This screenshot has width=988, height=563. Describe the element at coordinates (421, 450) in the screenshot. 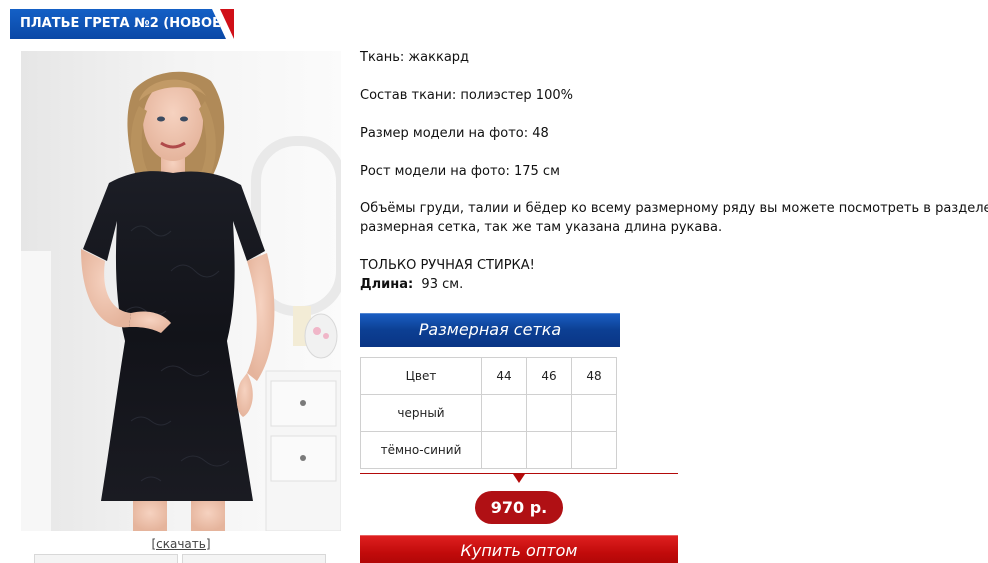

I see `color-name: тёмно-синий` at that location.